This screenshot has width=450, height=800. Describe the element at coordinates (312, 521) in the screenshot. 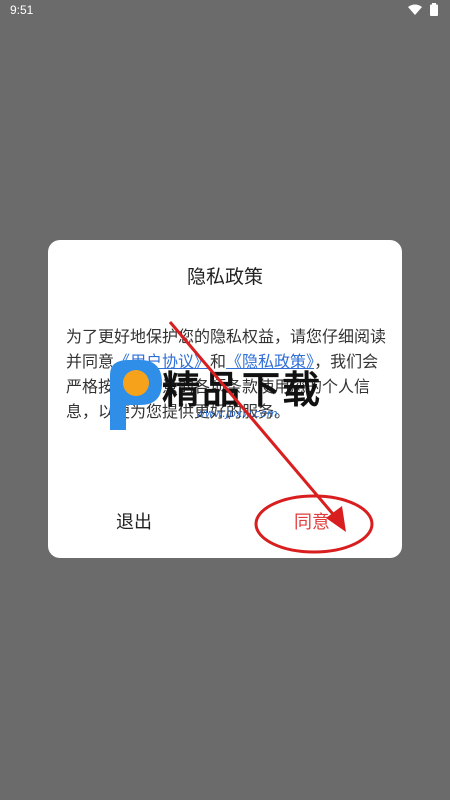

I see `agree-button: 同意` at that location.